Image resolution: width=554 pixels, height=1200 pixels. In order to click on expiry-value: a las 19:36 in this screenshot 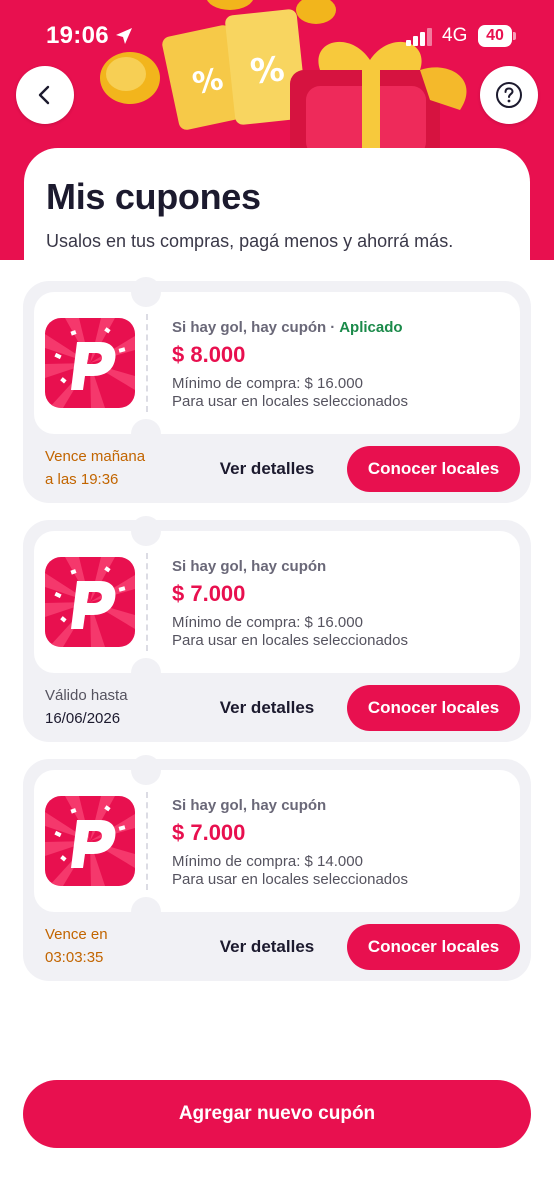, I will do `click(82, 479)`.